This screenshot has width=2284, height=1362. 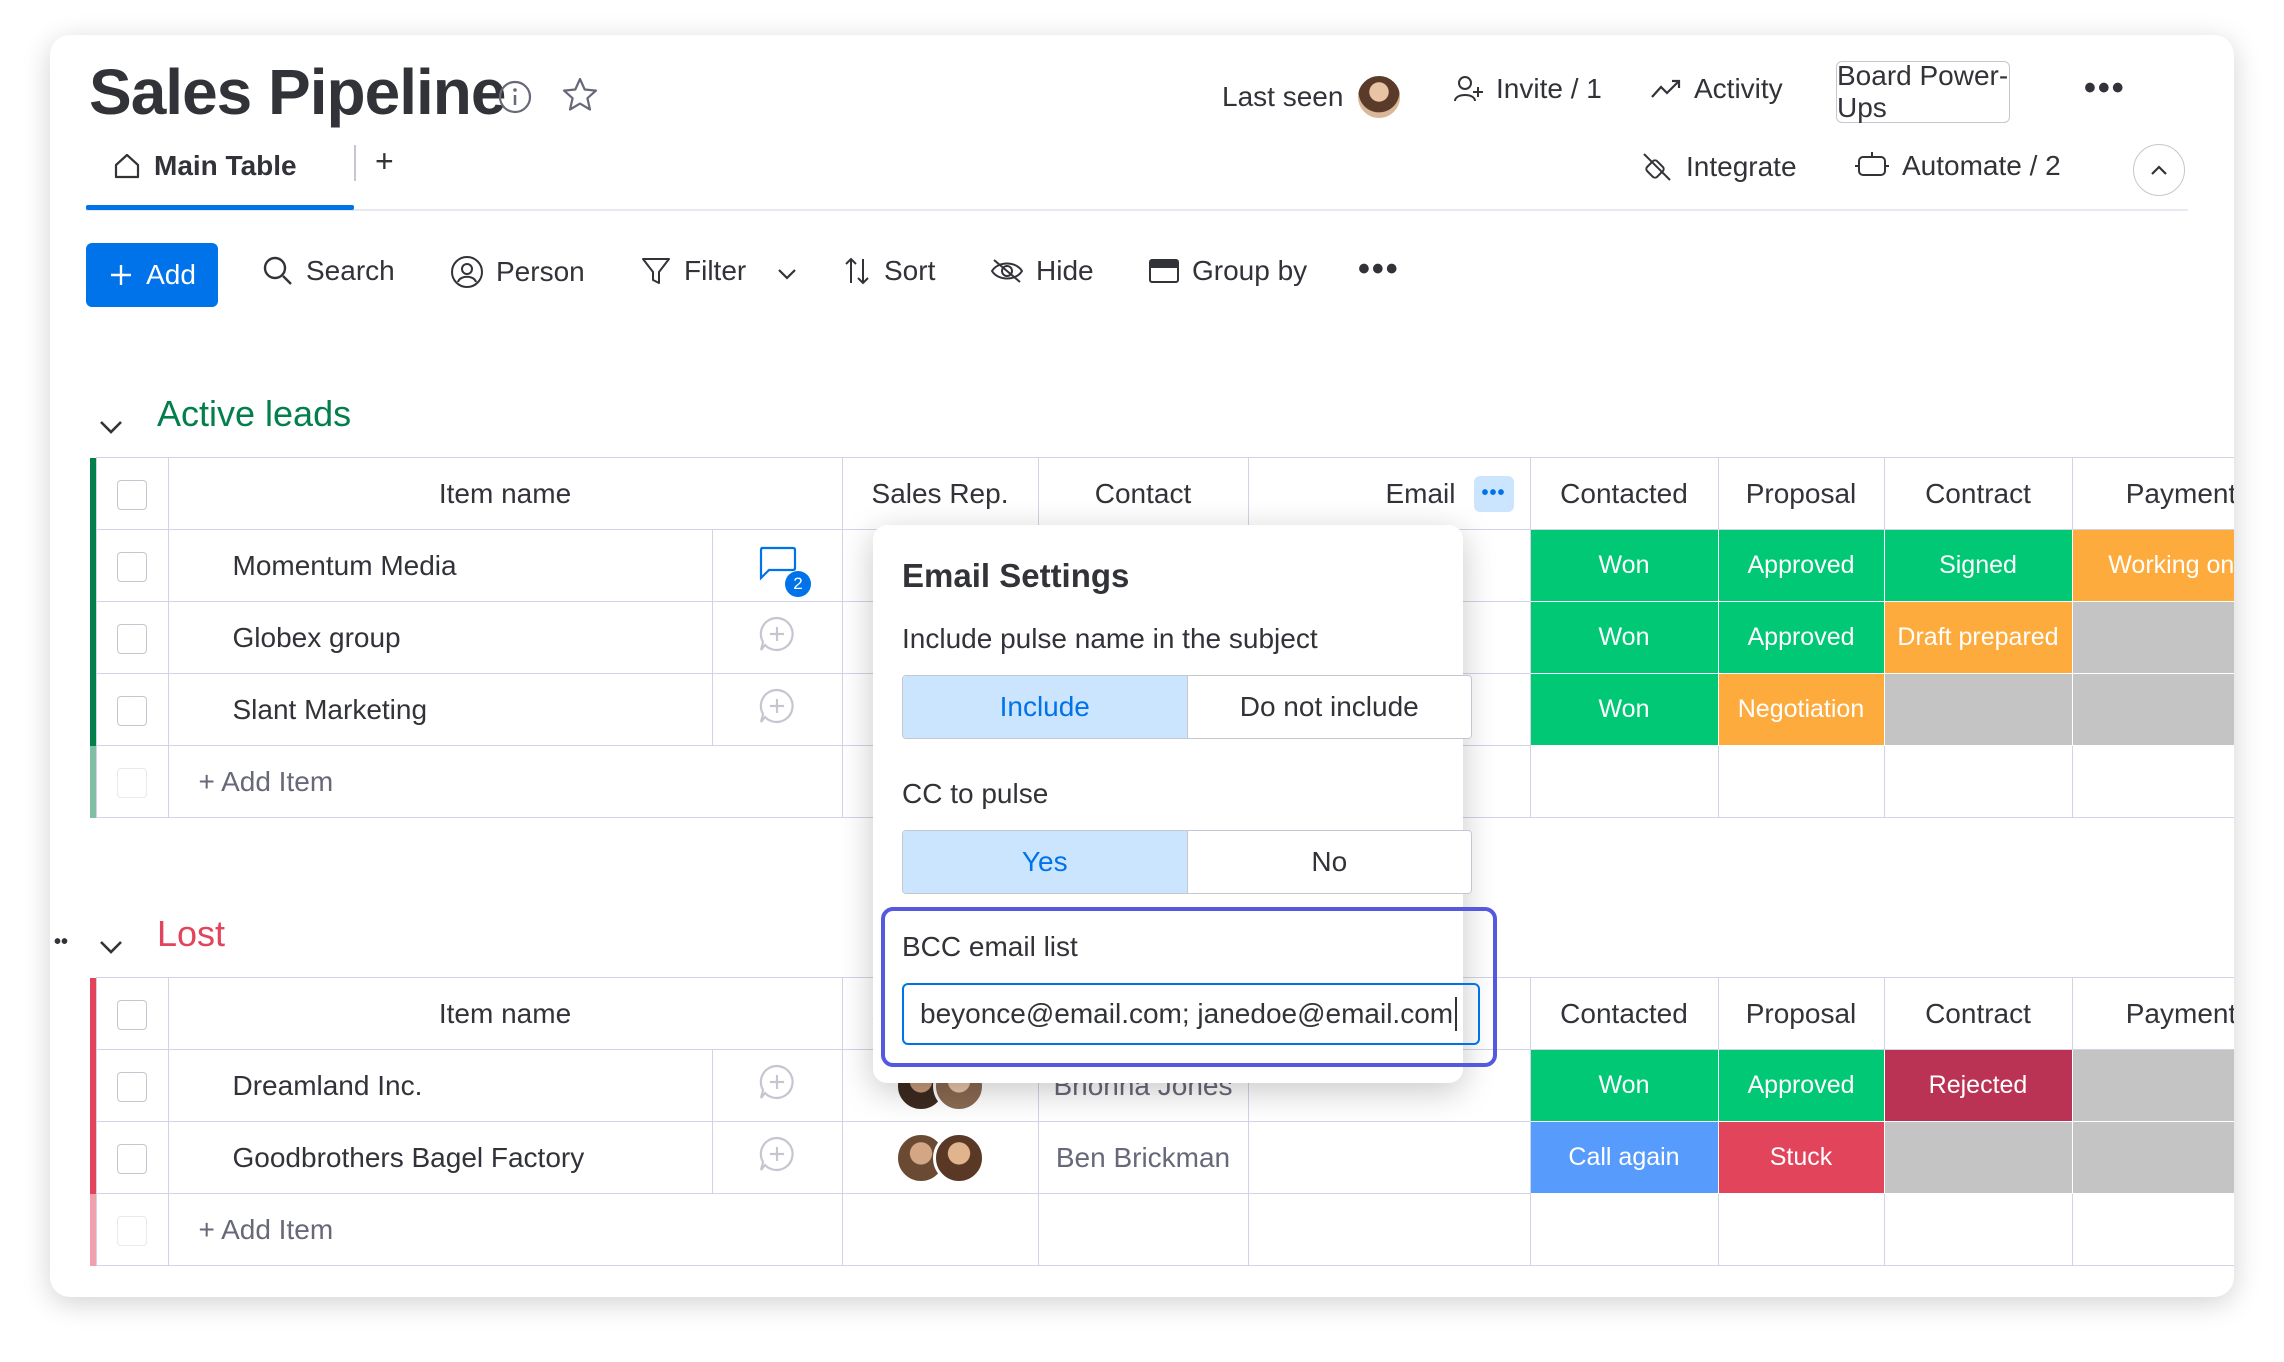 What do you see at coordinates (940, 1157) in the screenshot?
I see `sales-rep-cell` at bounding box center [940, 1157].